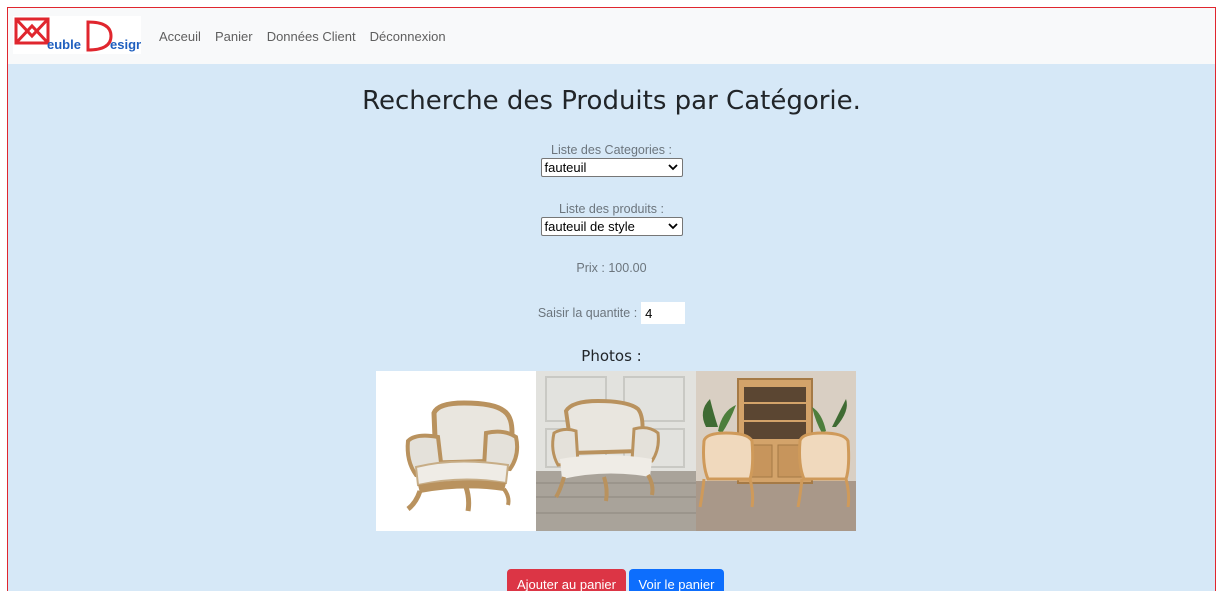 Image resolution: width=1216 pixels, height=591 pixels. Describe the element at coordinates (311, 36) in the screenshot. I see `nav-link-donnees-client: Données Client` at that location.